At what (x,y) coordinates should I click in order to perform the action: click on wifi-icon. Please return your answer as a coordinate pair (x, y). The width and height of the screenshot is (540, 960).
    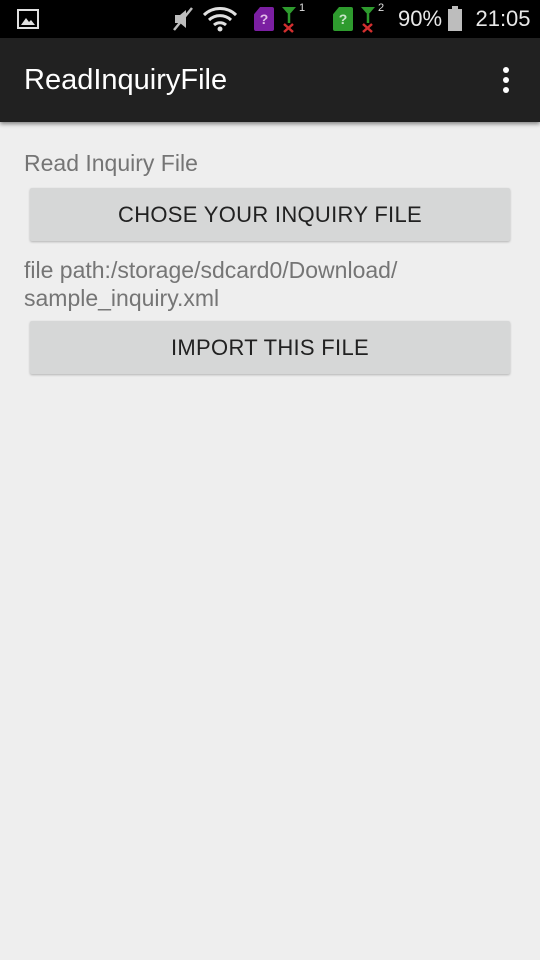
    Looking at the image, I should click on (220, 19).